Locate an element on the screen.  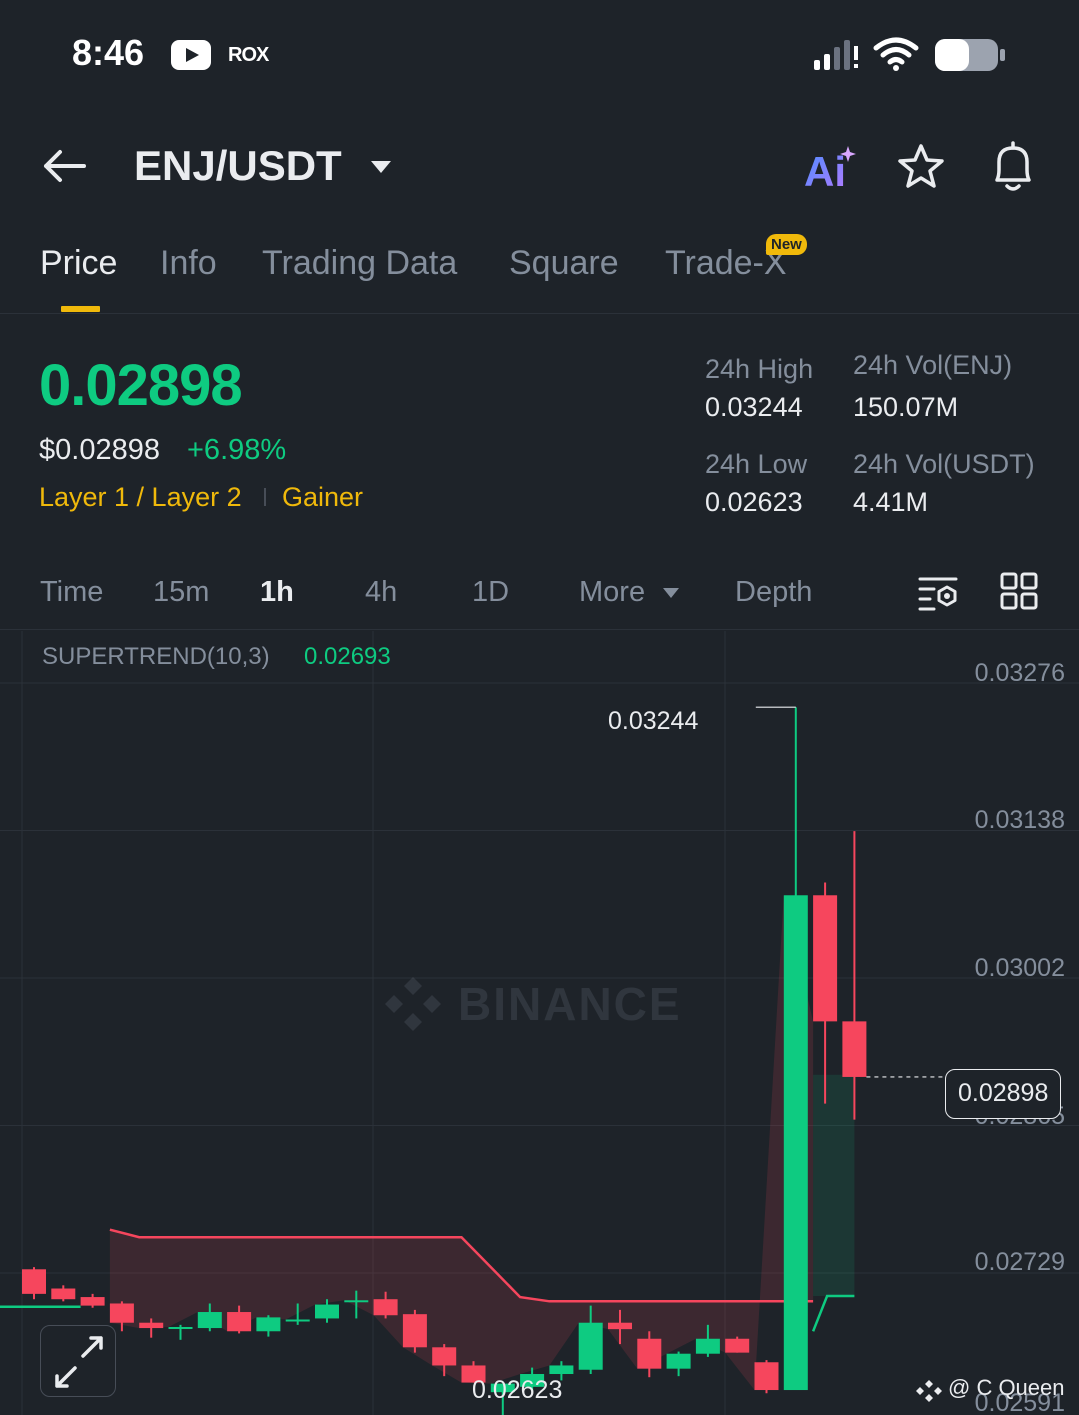
indicator-value: 0.02693 is located at coordinates (347, 656).